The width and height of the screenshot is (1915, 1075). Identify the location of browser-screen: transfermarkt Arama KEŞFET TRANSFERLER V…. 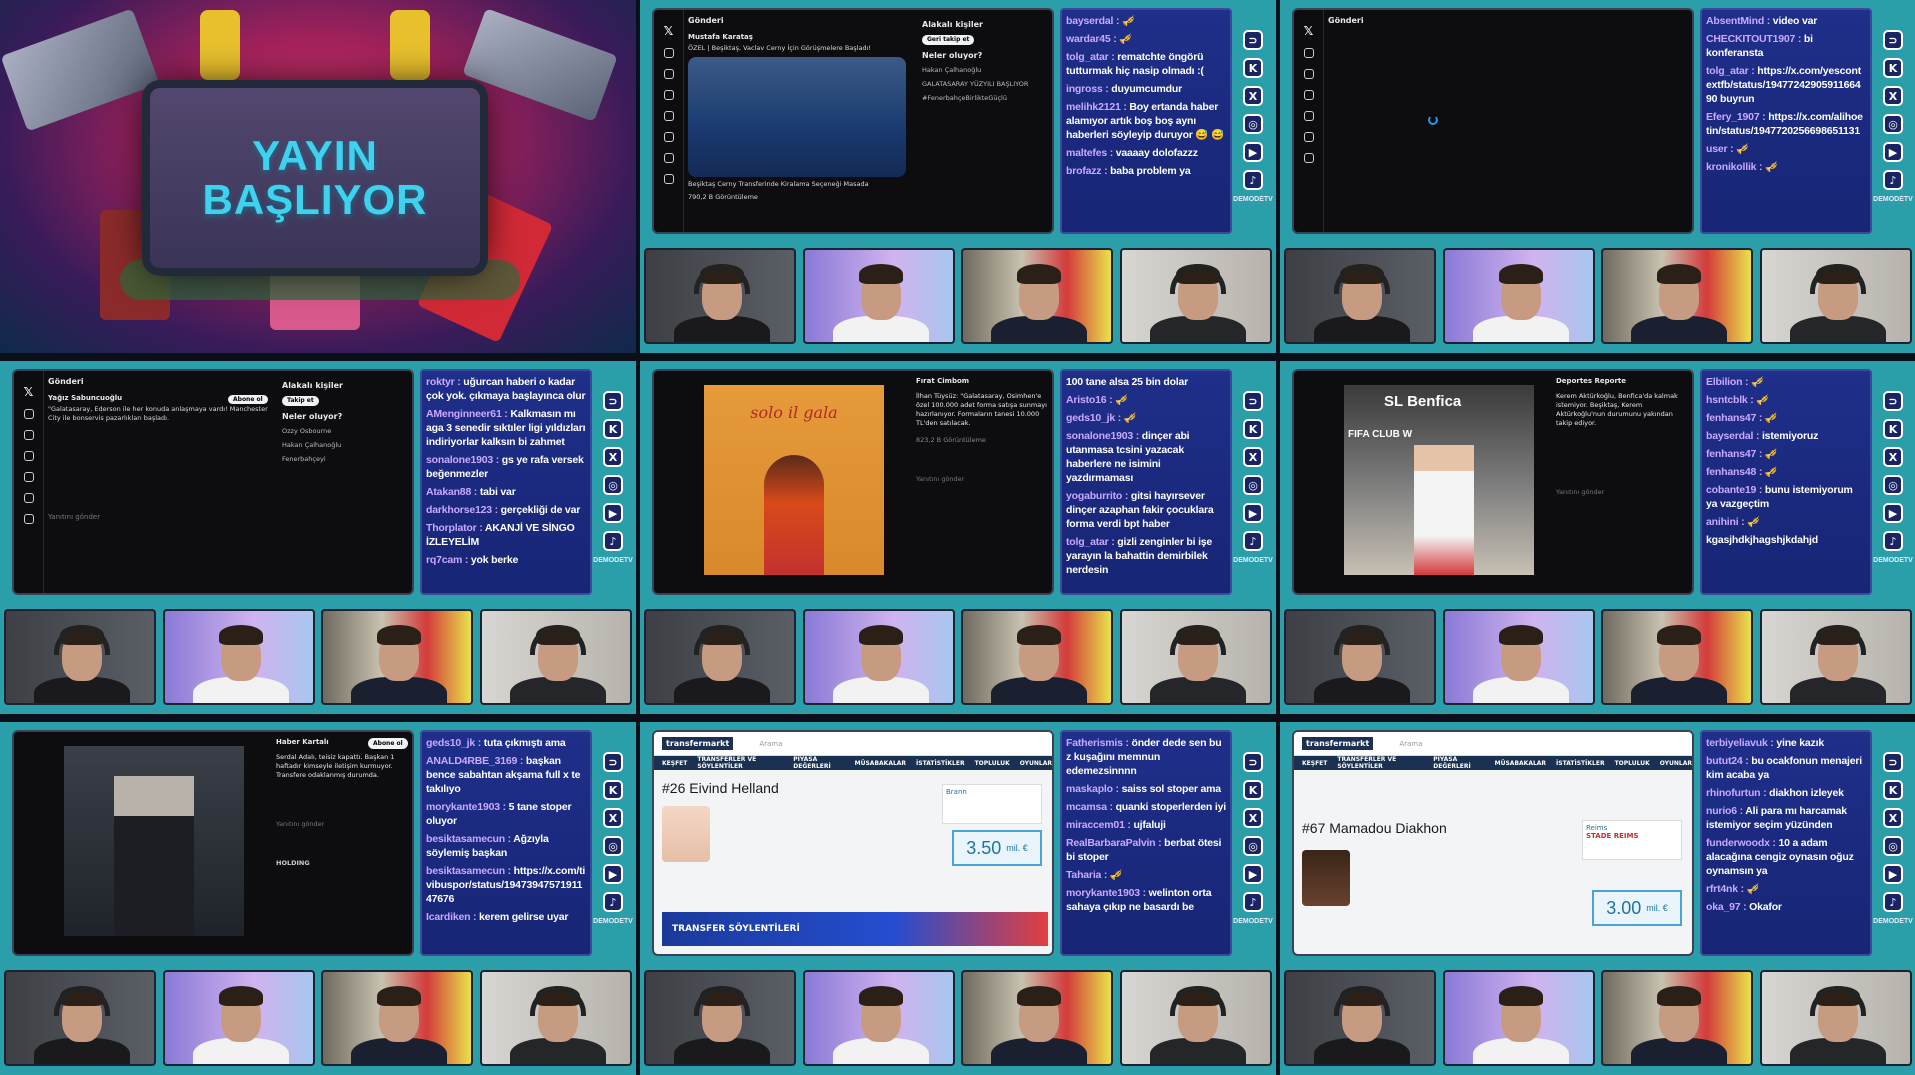
(853, 843).